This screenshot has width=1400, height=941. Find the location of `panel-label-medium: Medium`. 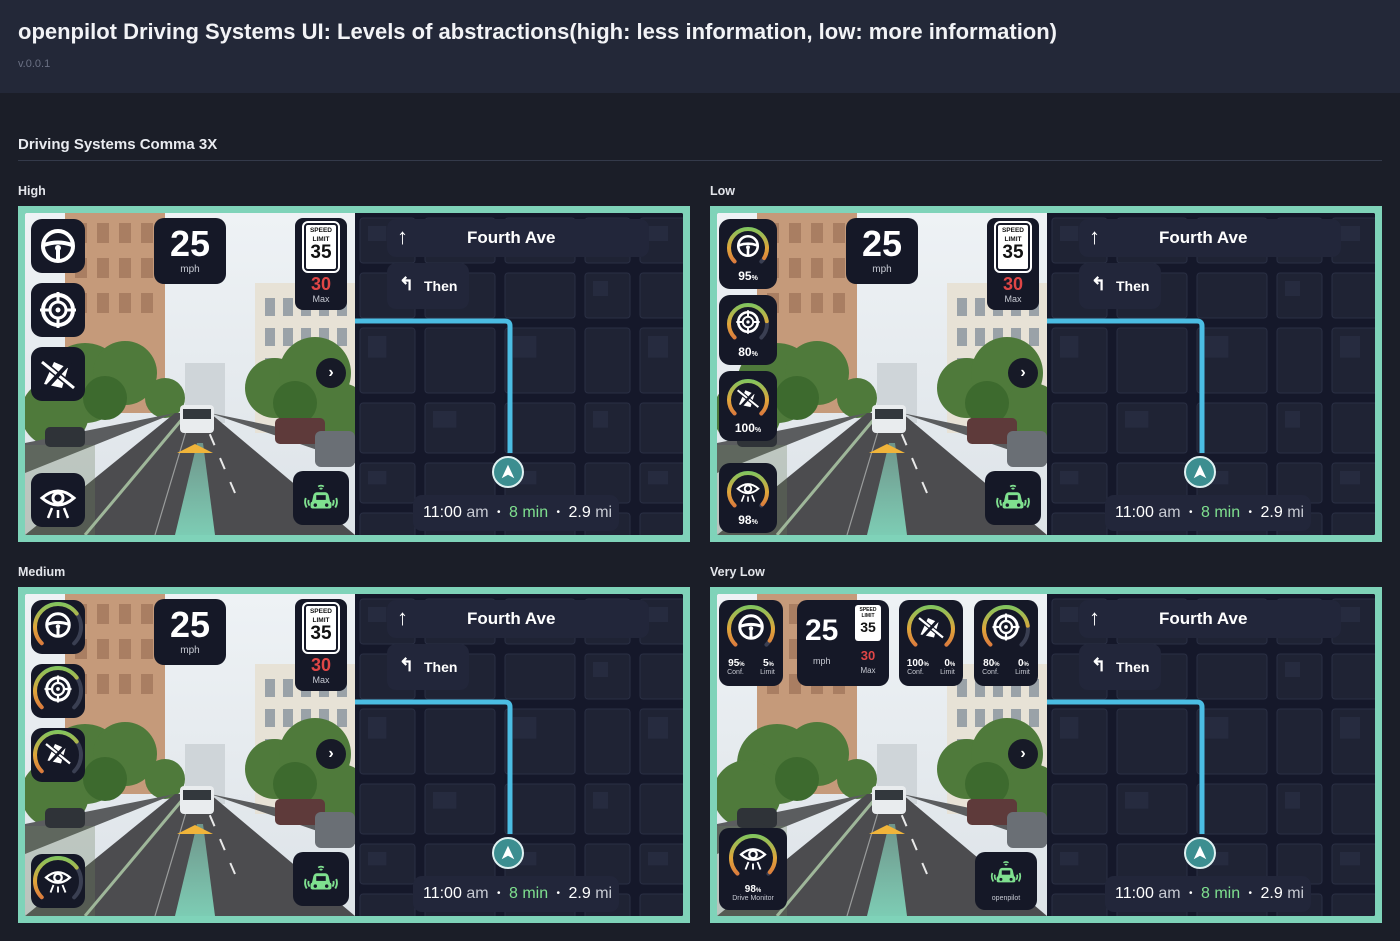

panel-label-medium: Medium is located at coordinates (42, 572).